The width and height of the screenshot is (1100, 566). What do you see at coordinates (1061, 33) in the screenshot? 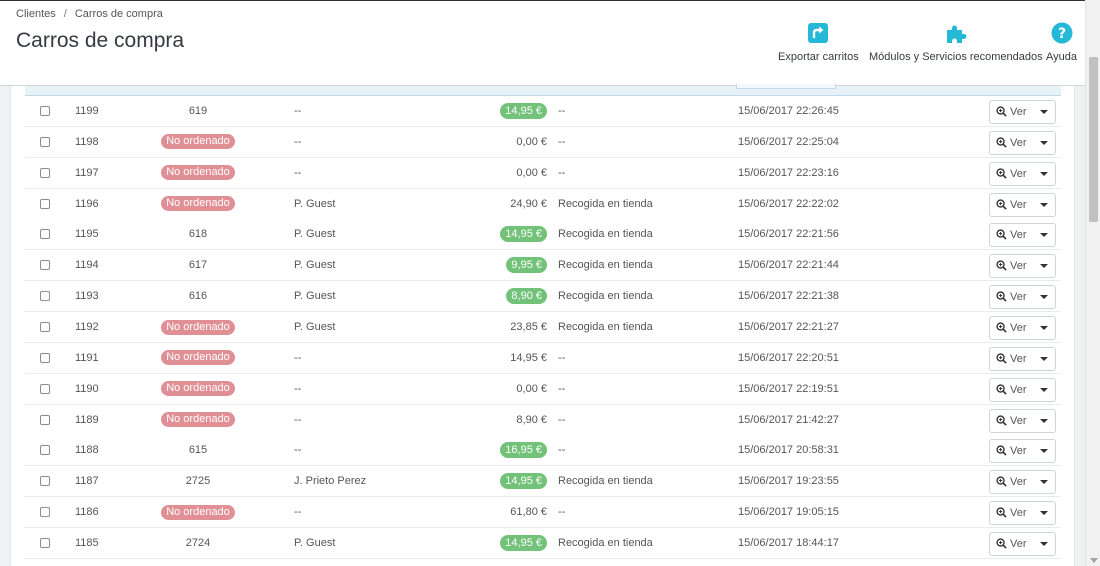
I see `help-icon: ?` at bounding box center [1061, 33].